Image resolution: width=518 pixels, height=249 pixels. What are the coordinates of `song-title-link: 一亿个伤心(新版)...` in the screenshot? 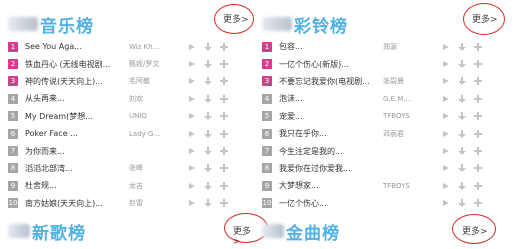 It's located at (331, 64).